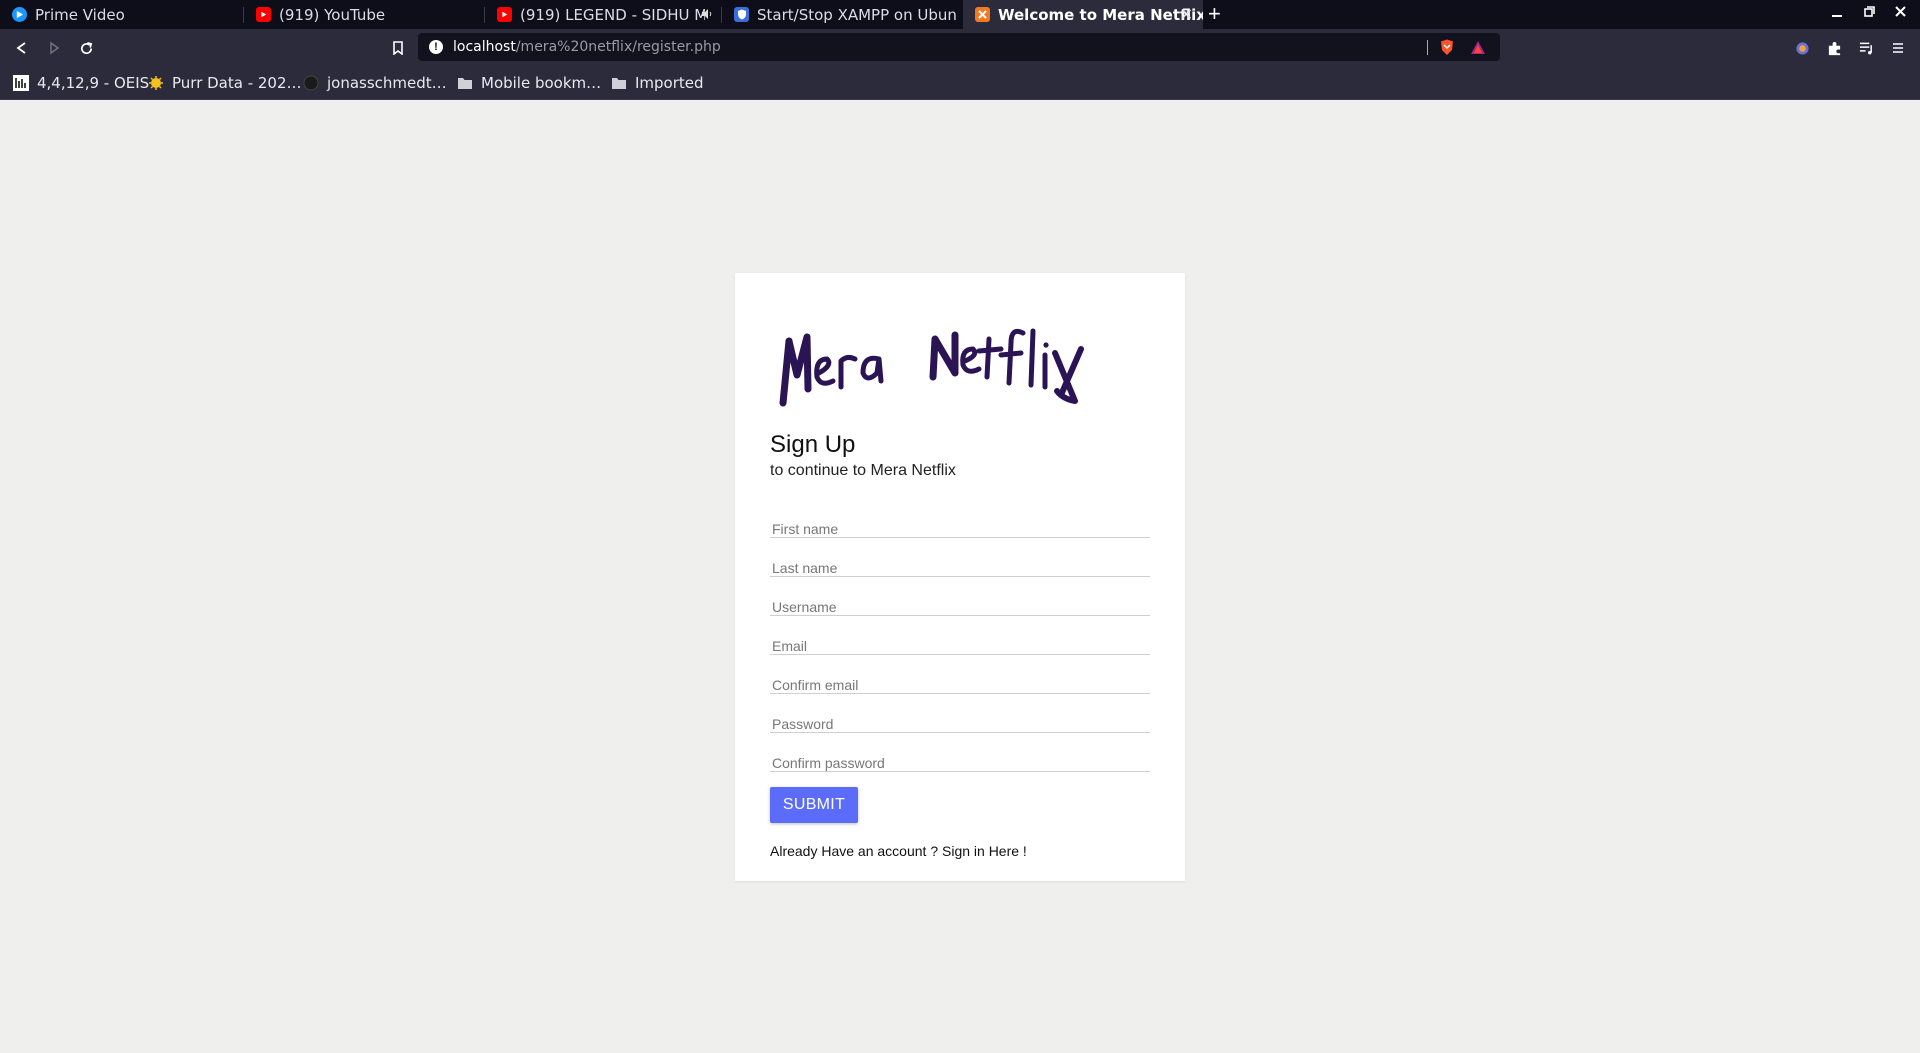  Describe the element at coordinates (982, 14) in the screenshot. I see `xampp-icon` at that location.